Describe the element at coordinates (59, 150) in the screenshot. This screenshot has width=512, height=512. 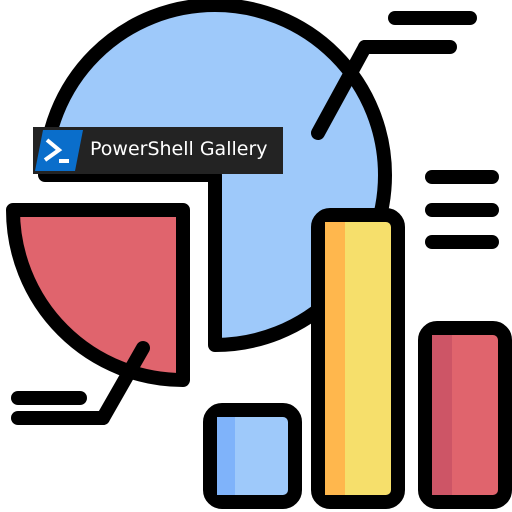
I see `powershell-icon` at that location.